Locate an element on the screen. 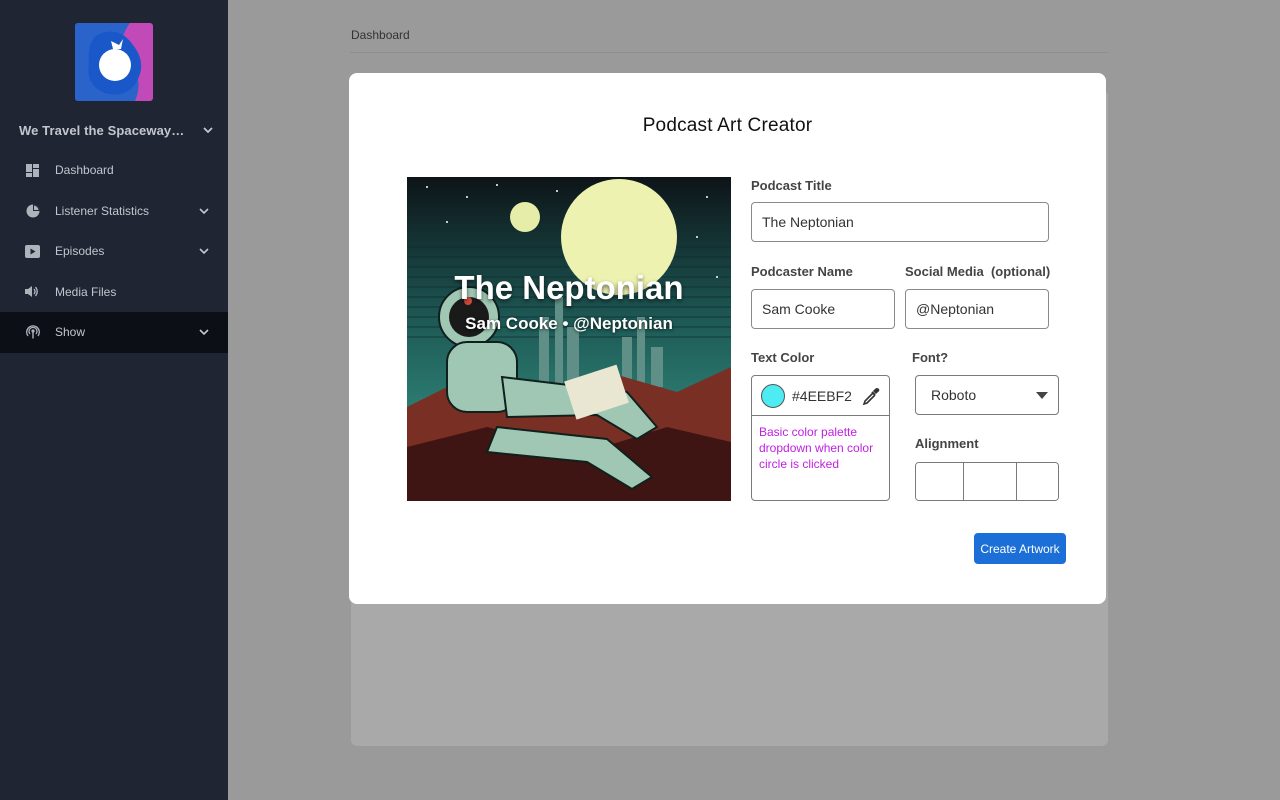 The image size is (1280, 800). sidebar-item-media-files: Media Files is located at coordinates (114, 292).